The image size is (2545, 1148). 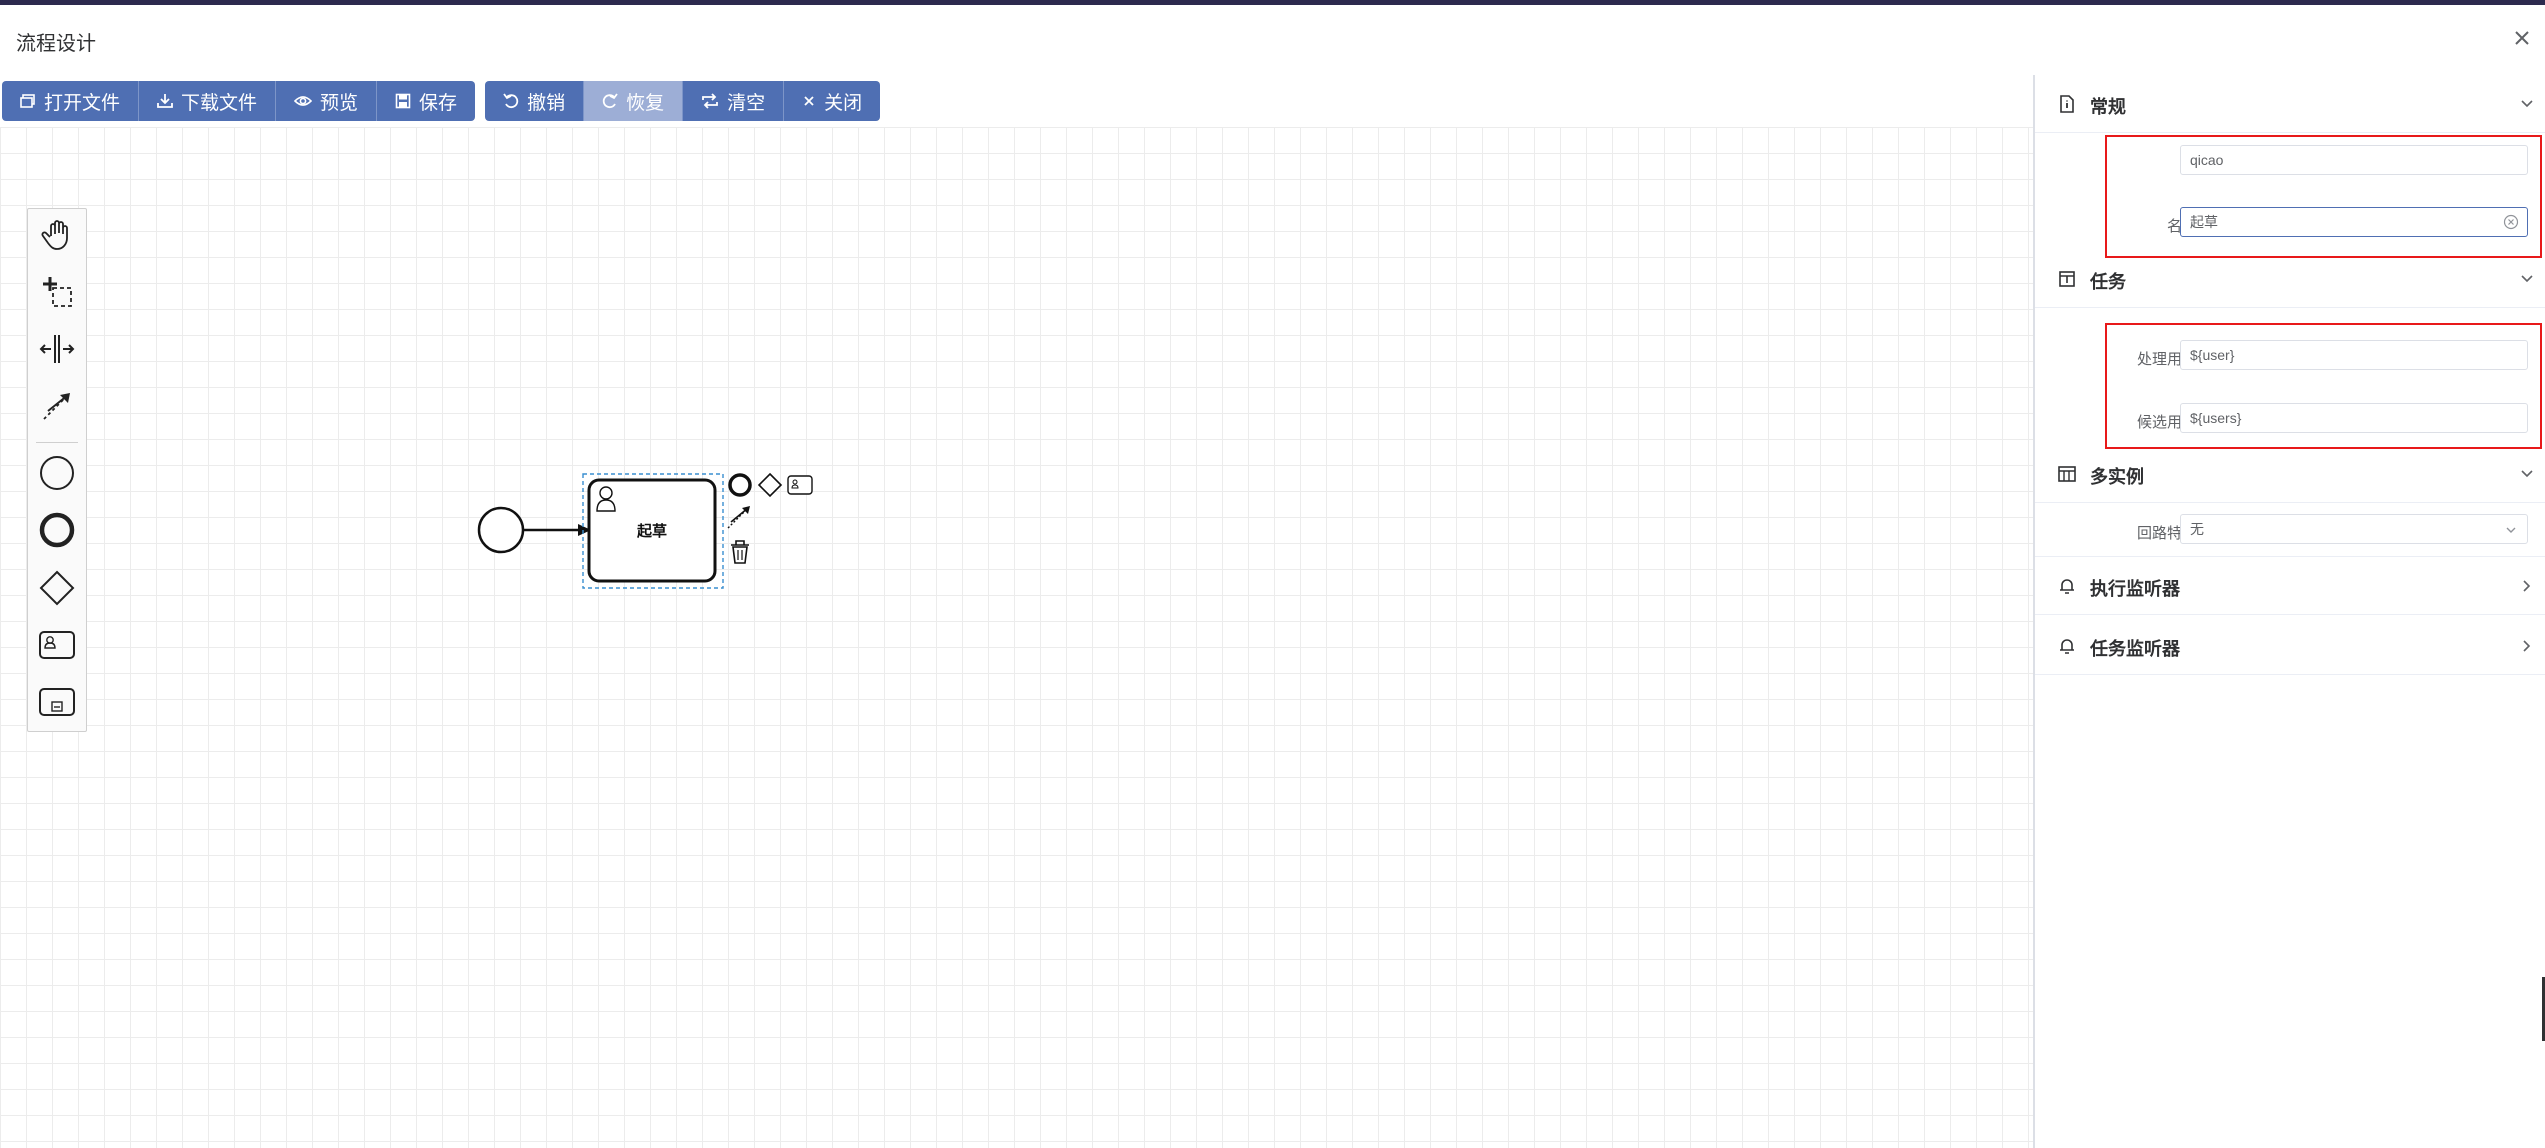 I want to click on undo-button: 撤销, so click(x=535, y=101).